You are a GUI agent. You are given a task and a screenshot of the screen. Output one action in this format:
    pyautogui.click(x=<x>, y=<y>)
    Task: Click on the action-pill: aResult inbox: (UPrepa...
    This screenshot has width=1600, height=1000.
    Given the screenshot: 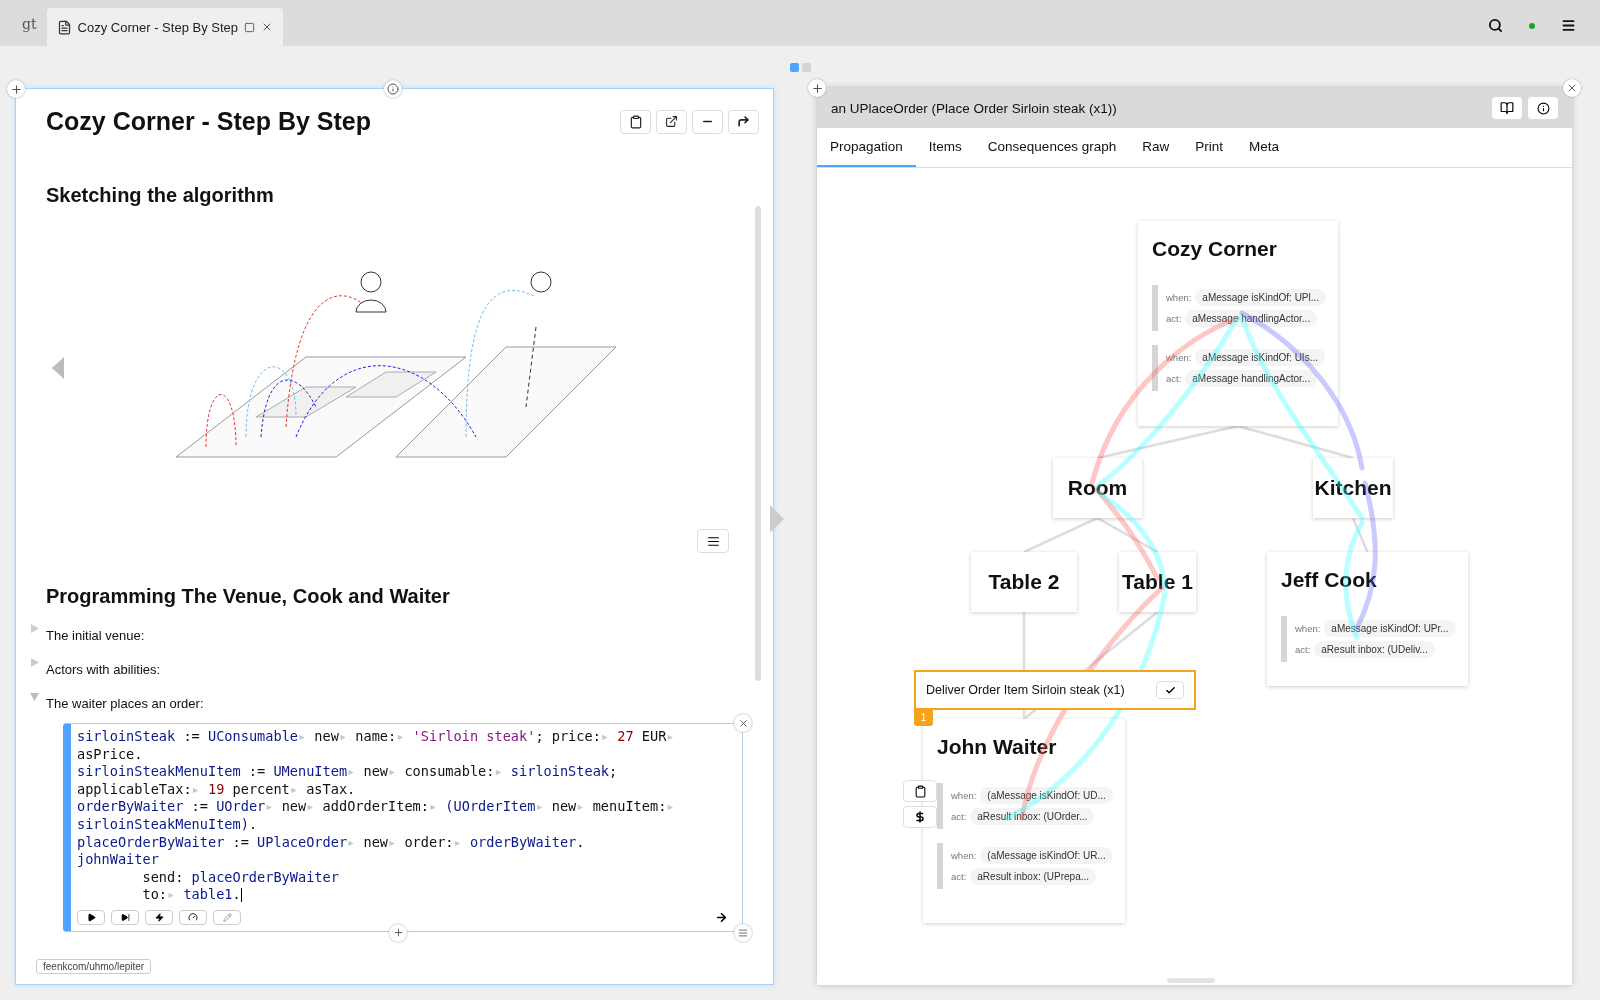 What is the action you would take?
    pyautogui.click(x=1033, y=876)
    